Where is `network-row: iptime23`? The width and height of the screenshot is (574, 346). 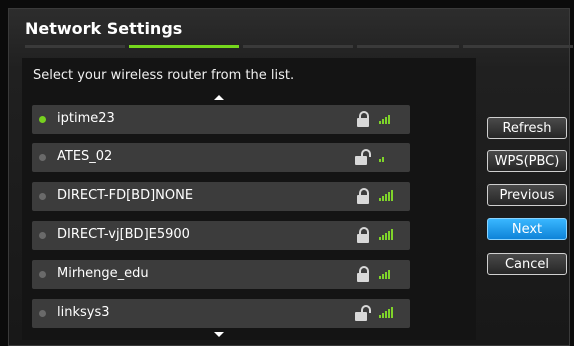
network-row: iptime23 is located at coordinates (221, 119).